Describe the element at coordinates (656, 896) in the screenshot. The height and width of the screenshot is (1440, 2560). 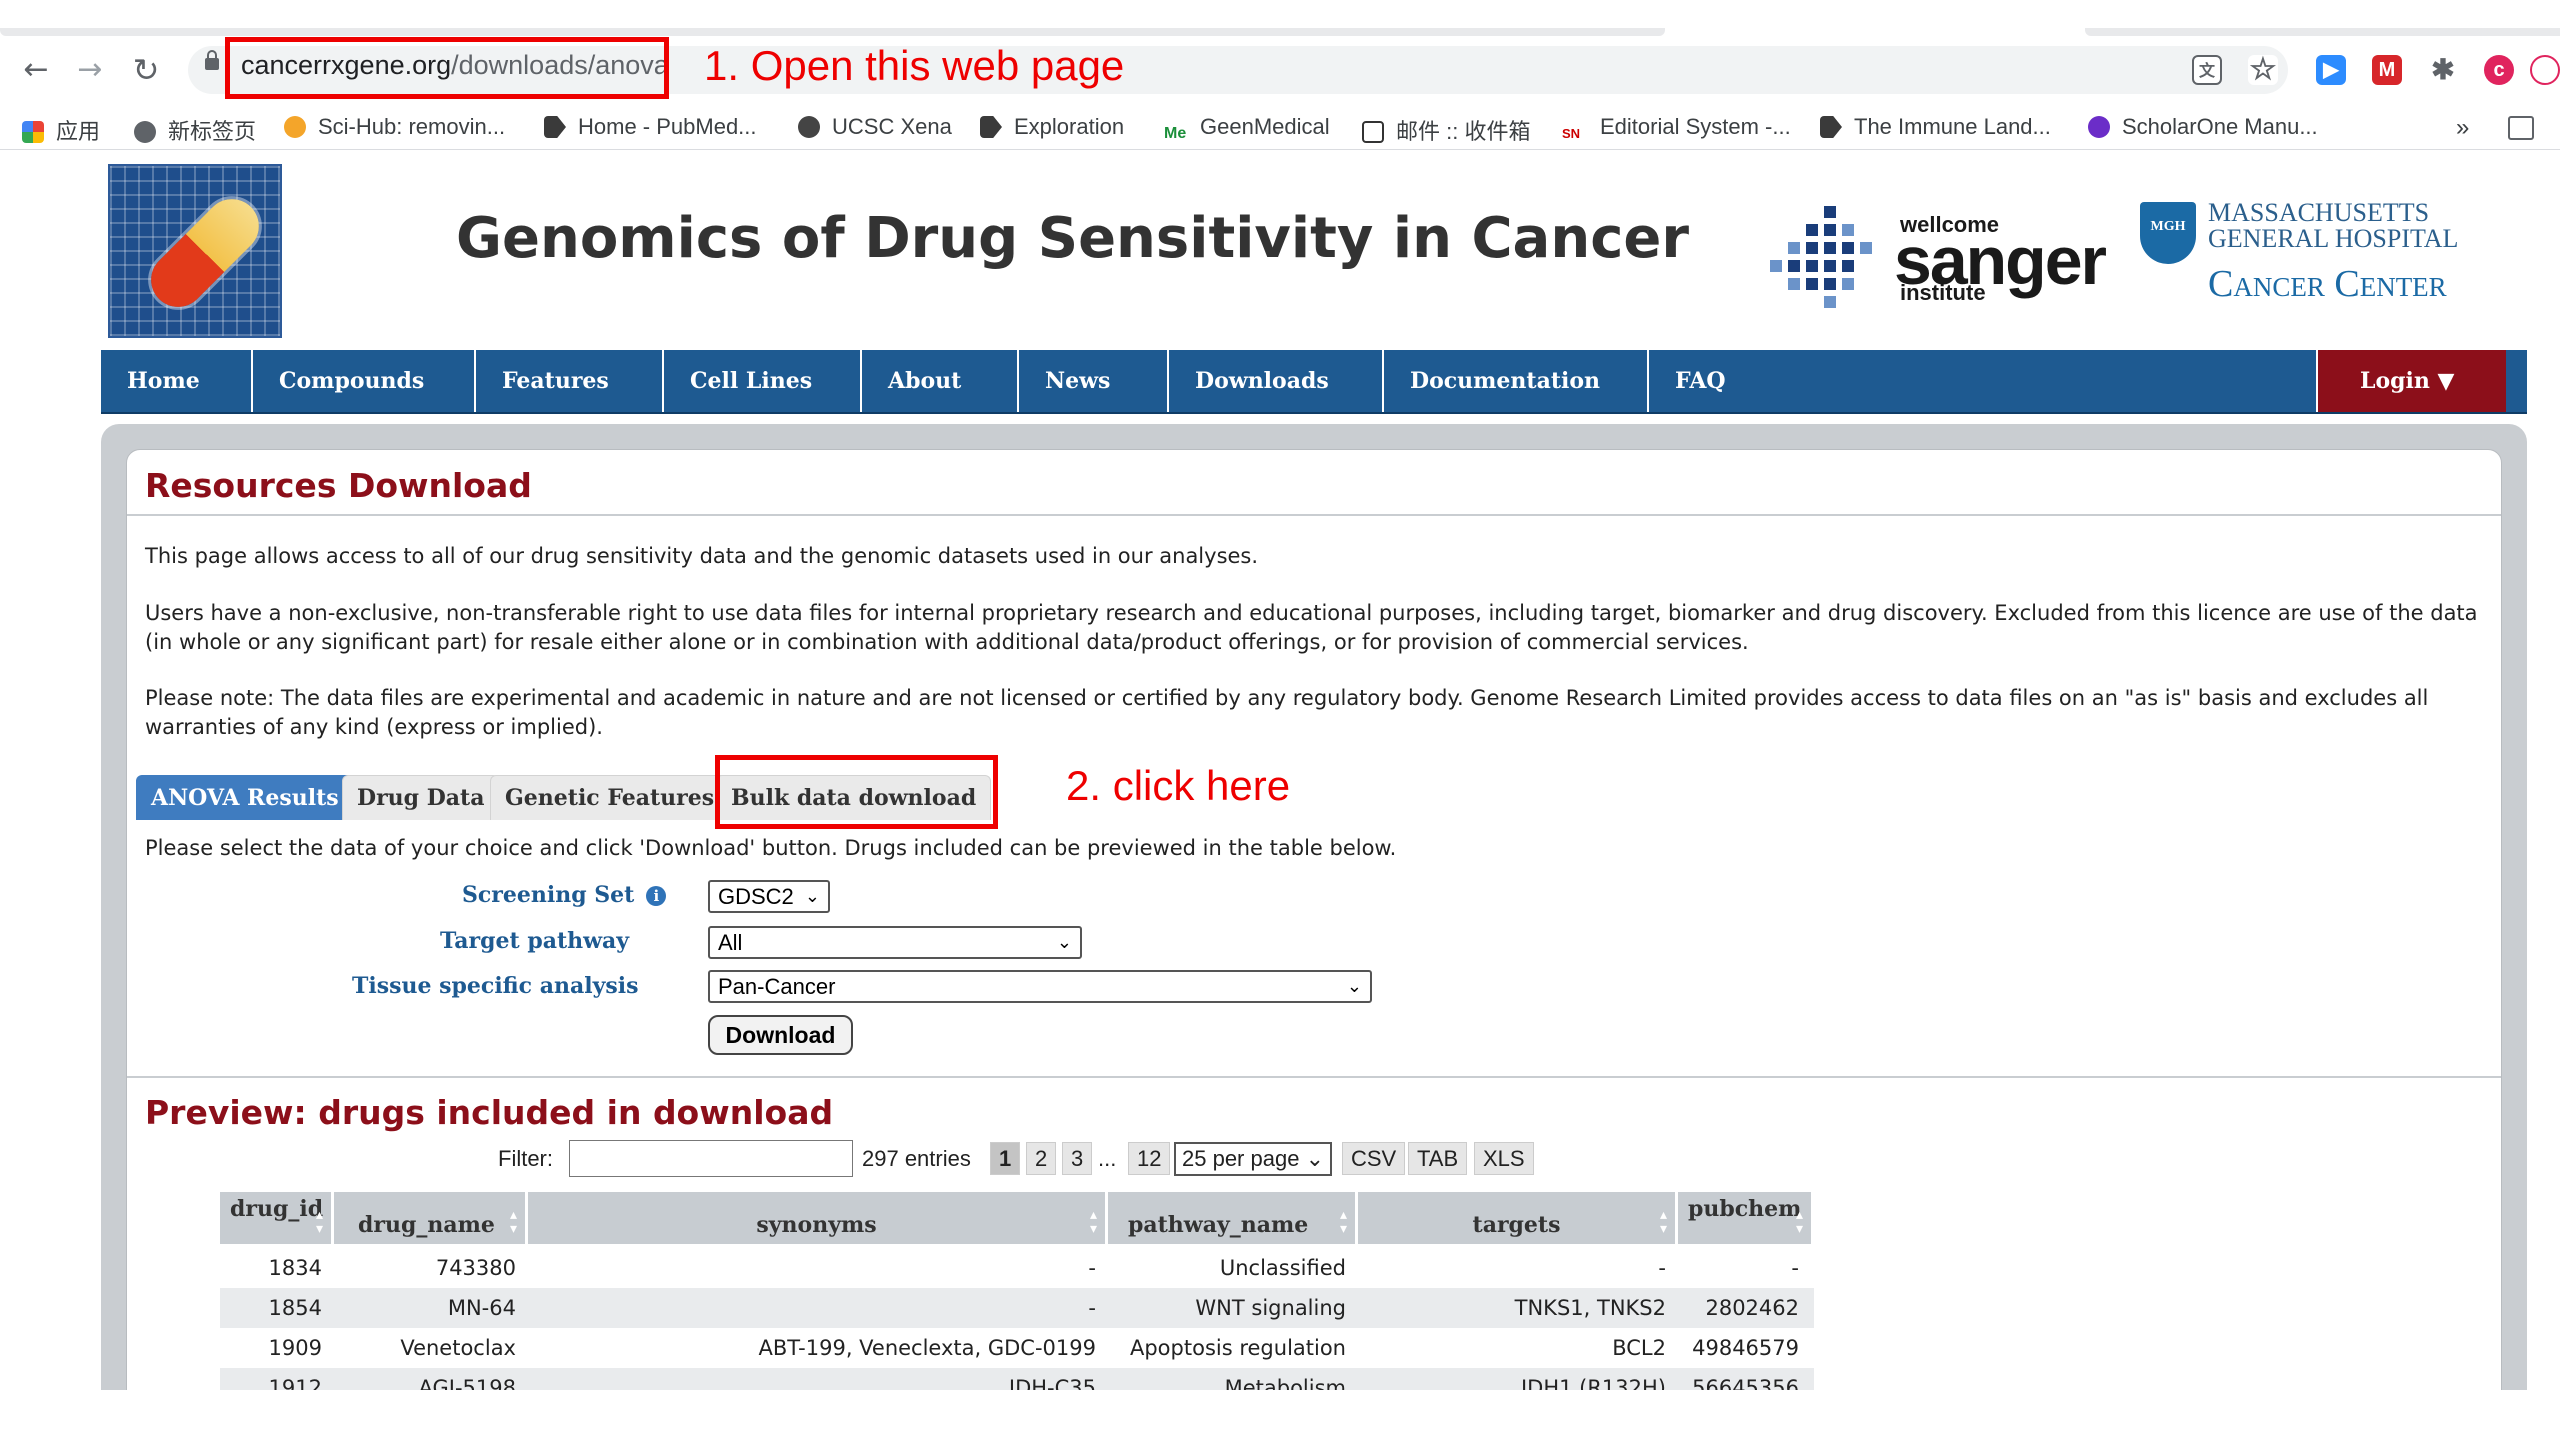
I see `info-icon: i` at that location.